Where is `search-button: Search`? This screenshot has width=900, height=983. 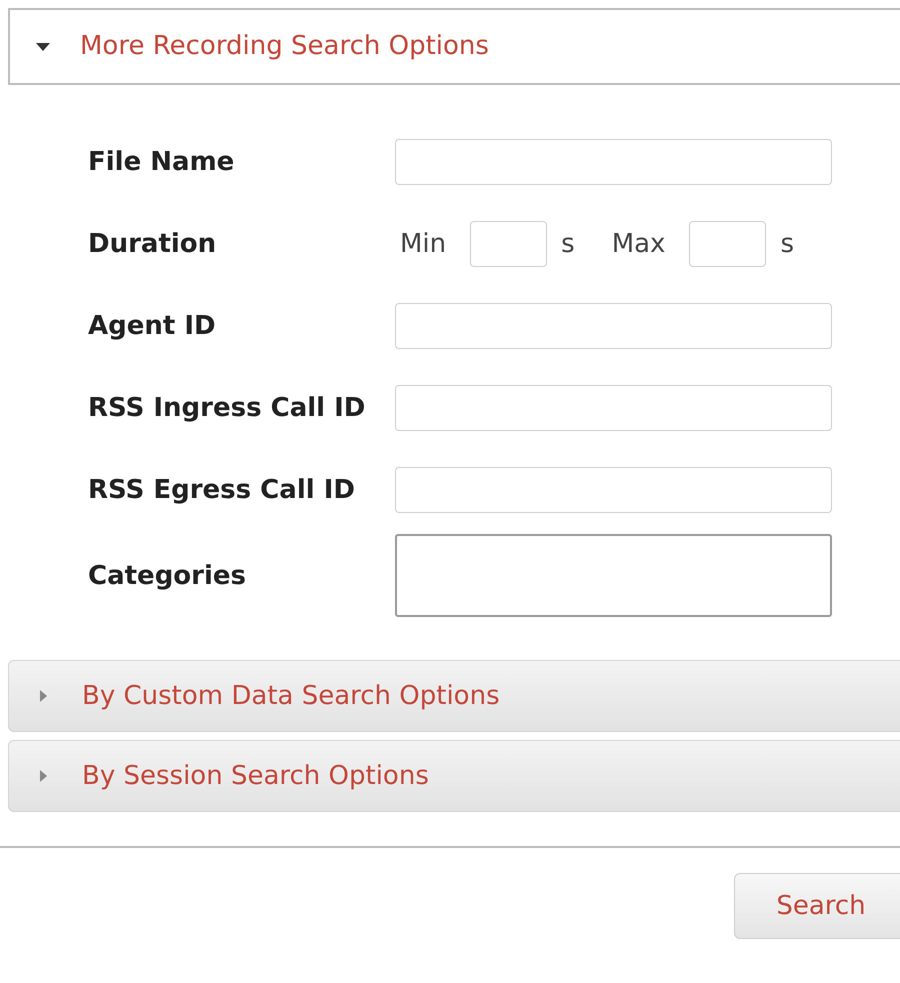 search-button: Search is located at coordinates (817, 906).